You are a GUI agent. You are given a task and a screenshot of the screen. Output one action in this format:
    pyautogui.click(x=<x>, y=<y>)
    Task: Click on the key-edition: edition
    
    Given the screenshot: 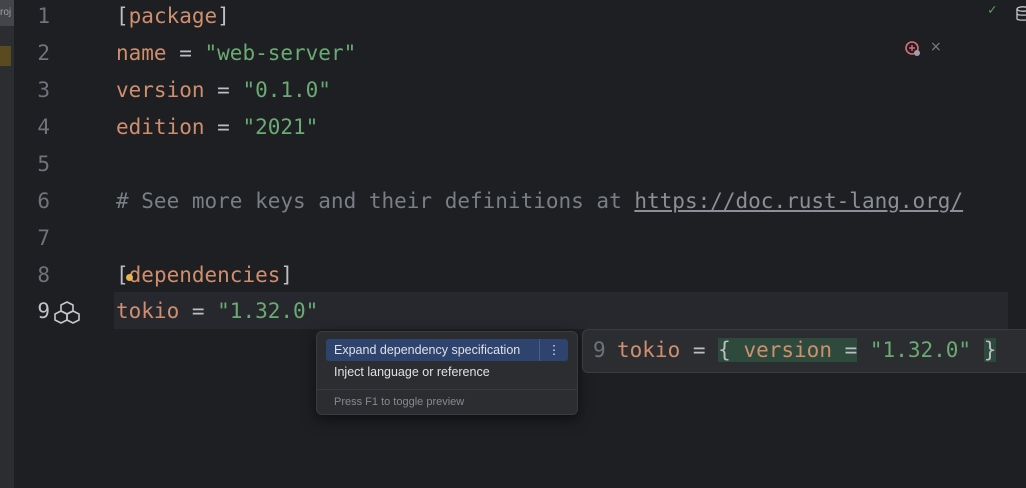 What is the action you would take?
    pyautogui.click(x=160, y=127)
    